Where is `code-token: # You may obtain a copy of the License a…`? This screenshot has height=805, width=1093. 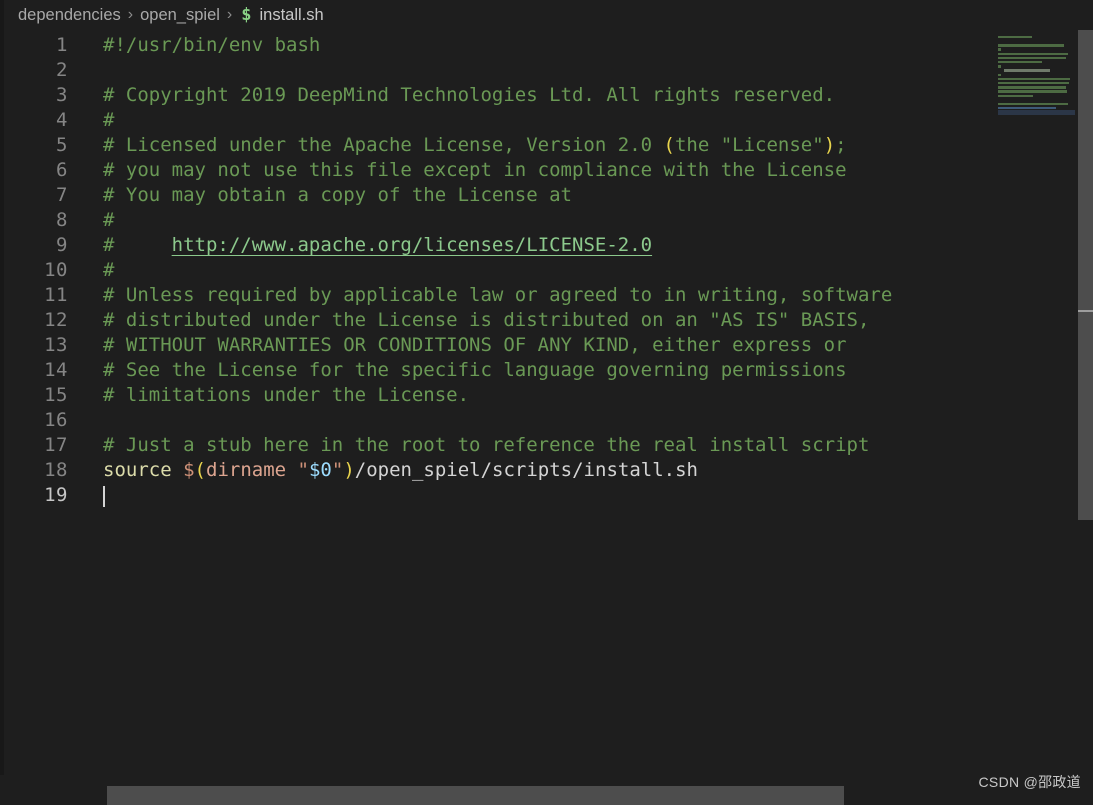
code-token: # You may obtain a copy of the License a… is located at coordinates (337, 195).